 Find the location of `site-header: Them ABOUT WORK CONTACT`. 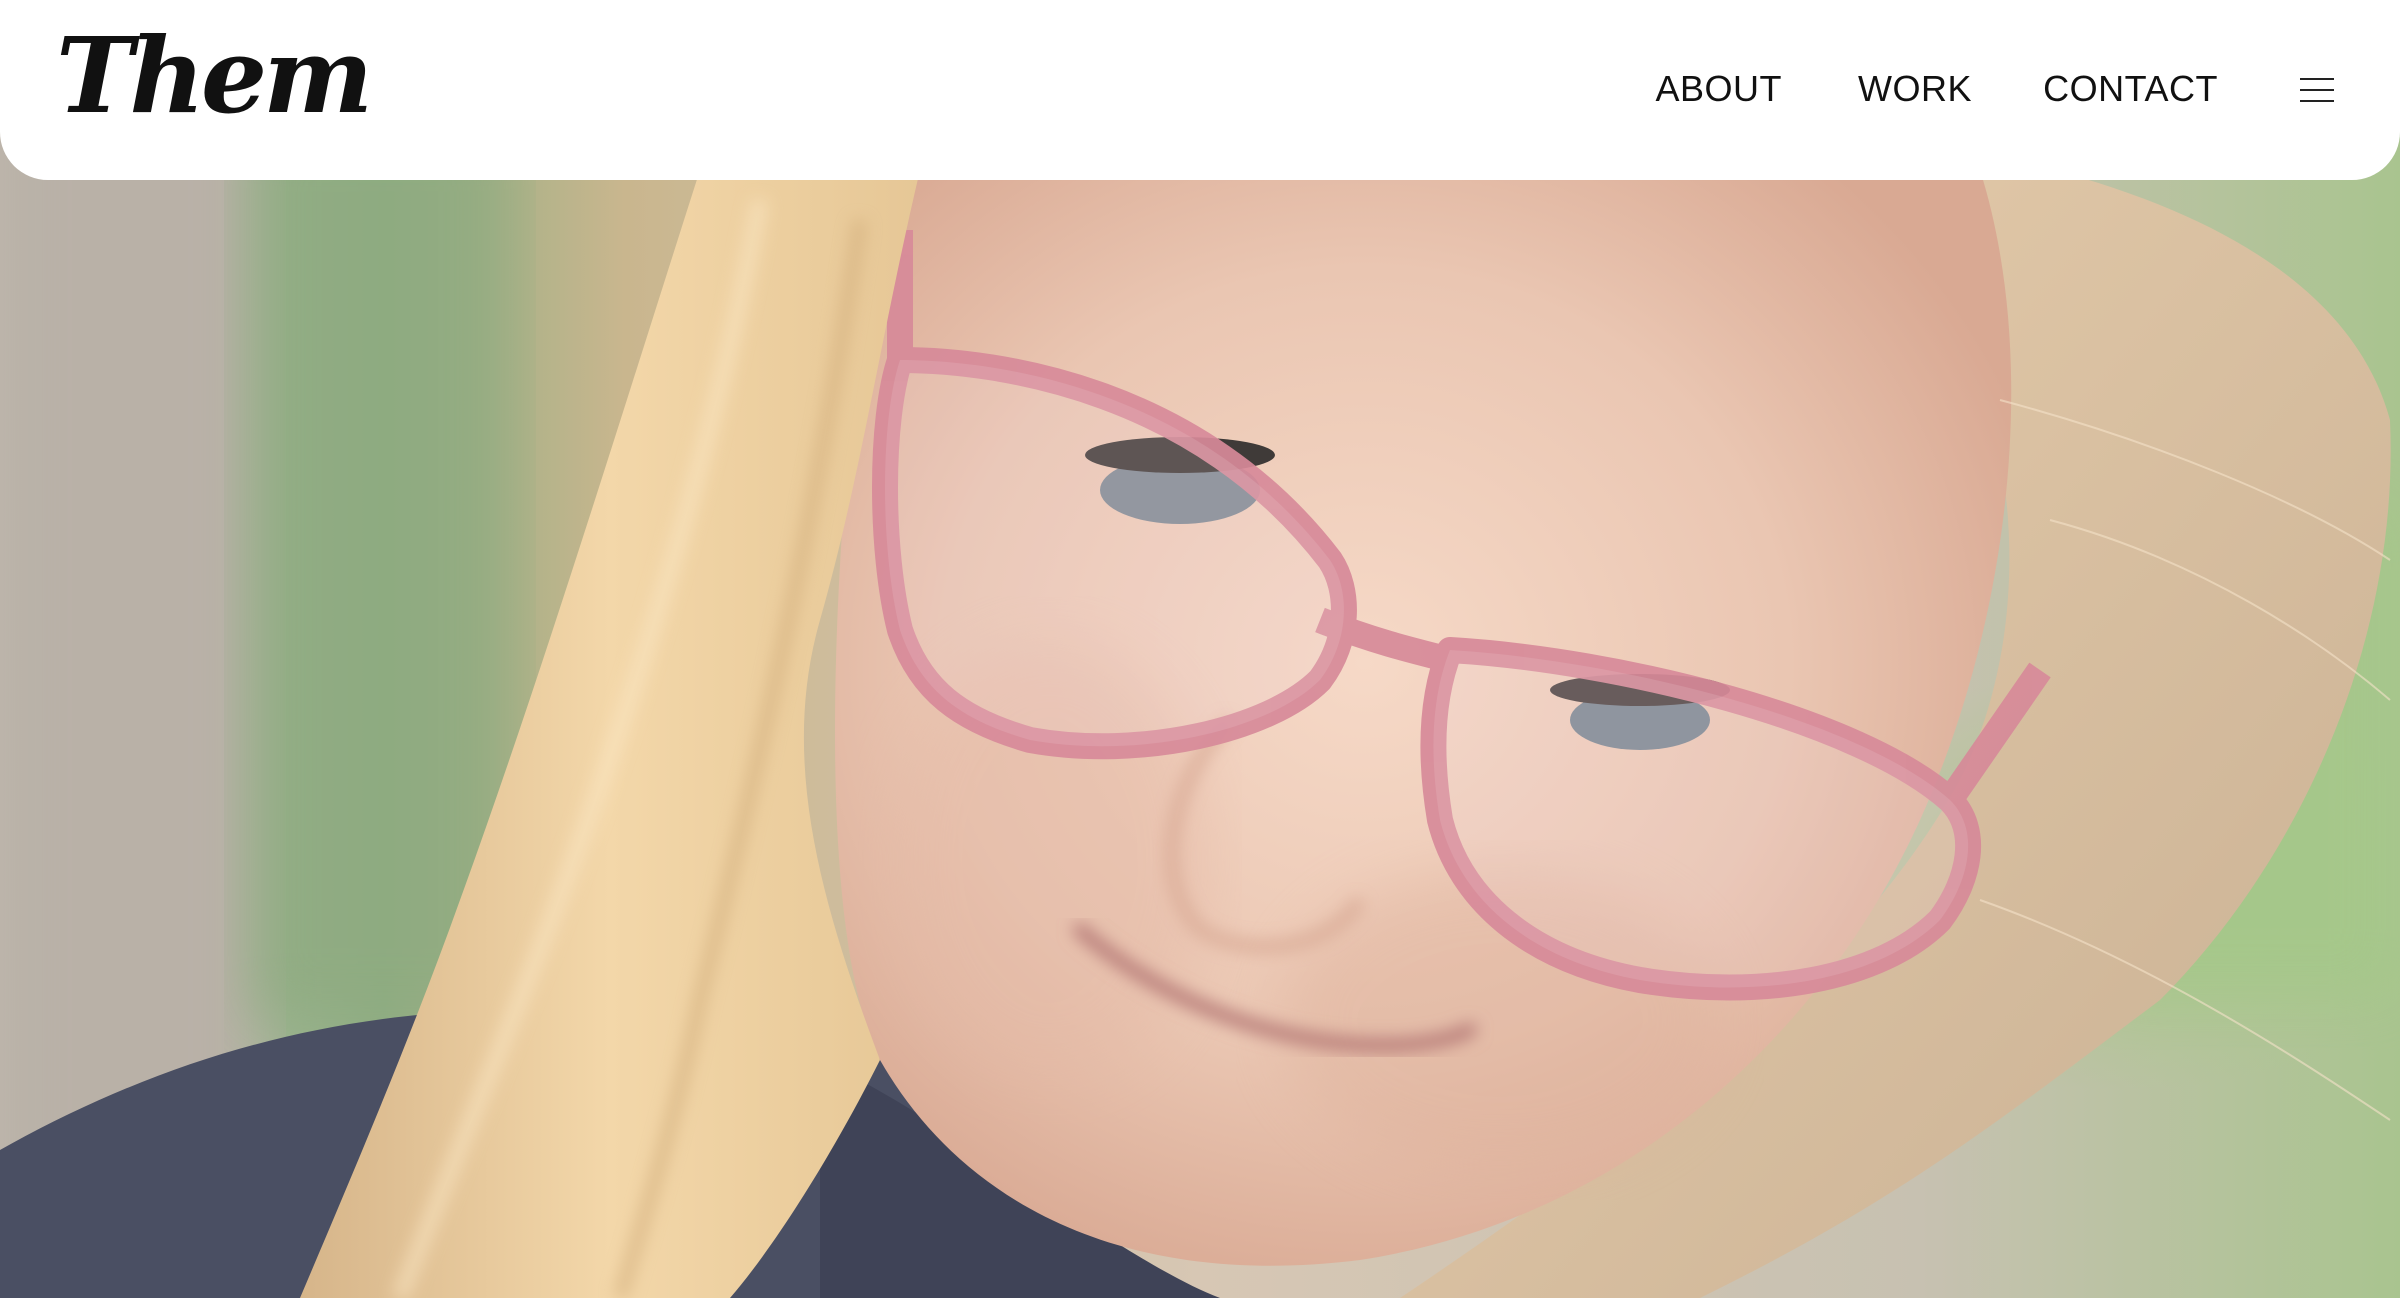

site-header: Them ABOUT WORK CONTACT is located at coordinates (1200, 90).